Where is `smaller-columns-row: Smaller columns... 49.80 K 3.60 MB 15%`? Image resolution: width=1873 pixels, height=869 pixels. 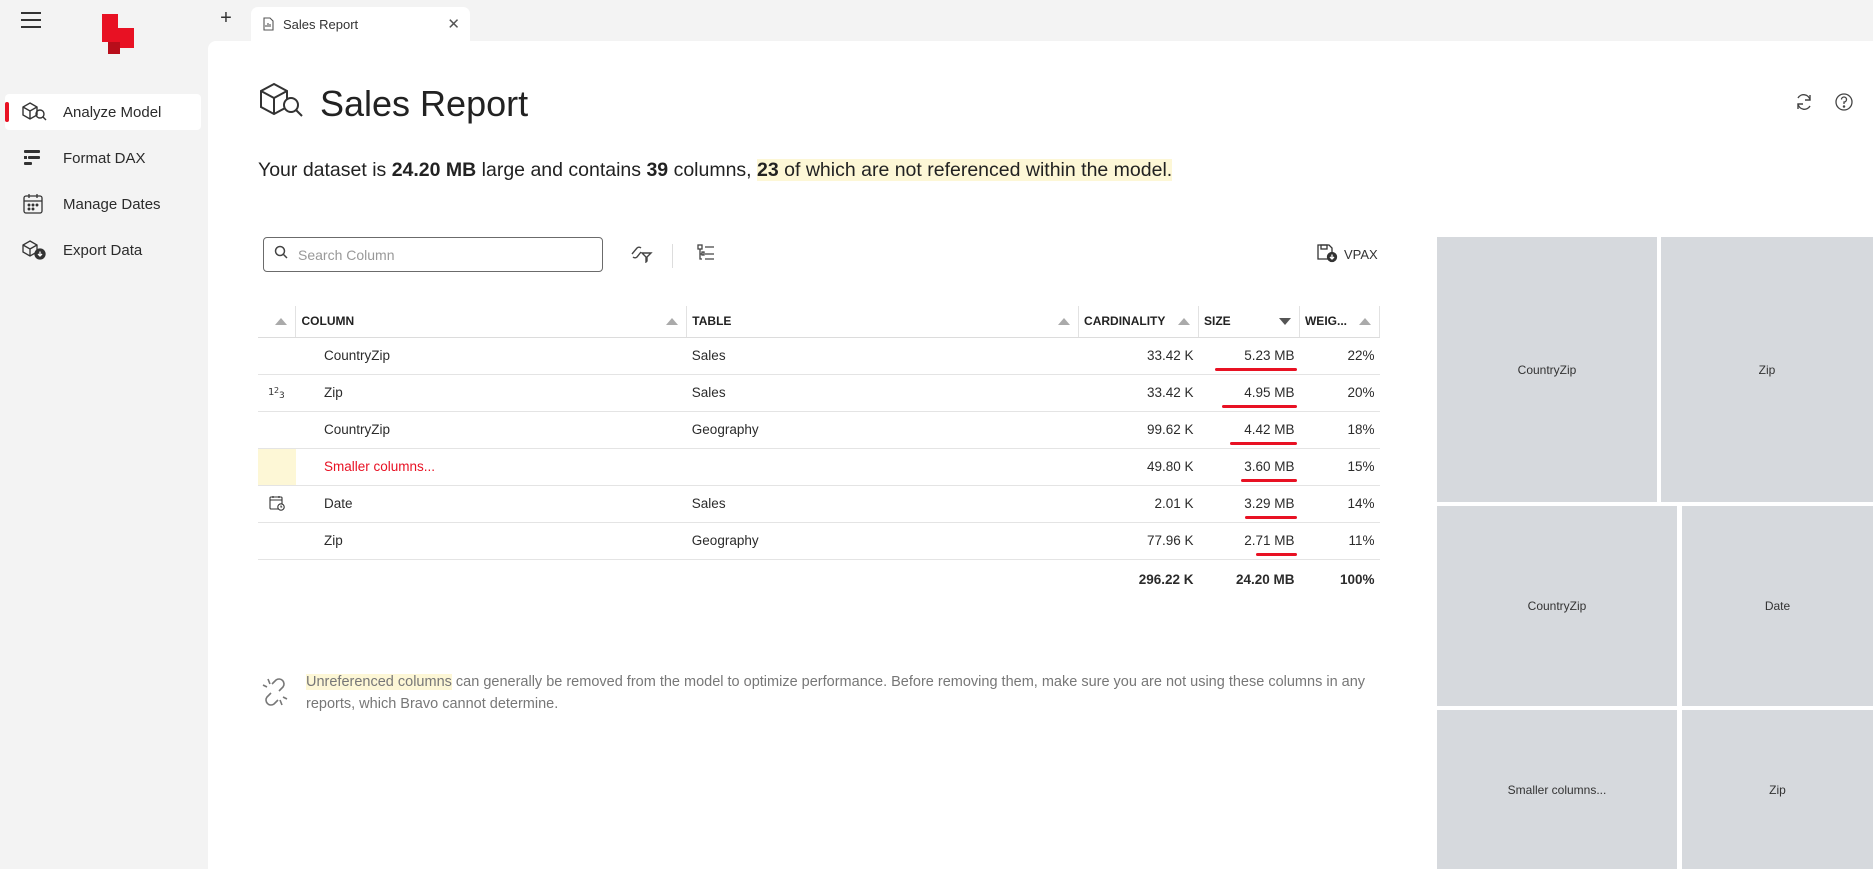
smaller-columns-row: Smaller columns... 49.80 K 3.60 MB 15% is located at coordinates (819, 467).